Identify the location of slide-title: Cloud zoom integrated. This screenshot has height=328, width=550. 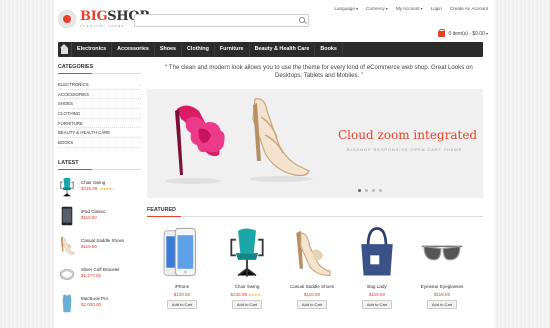
(408, 135).